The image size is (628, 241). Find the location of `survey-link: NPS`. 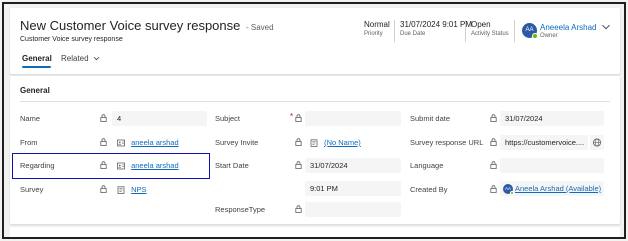

survey-link: NPS is located at coordinates (138, 189).